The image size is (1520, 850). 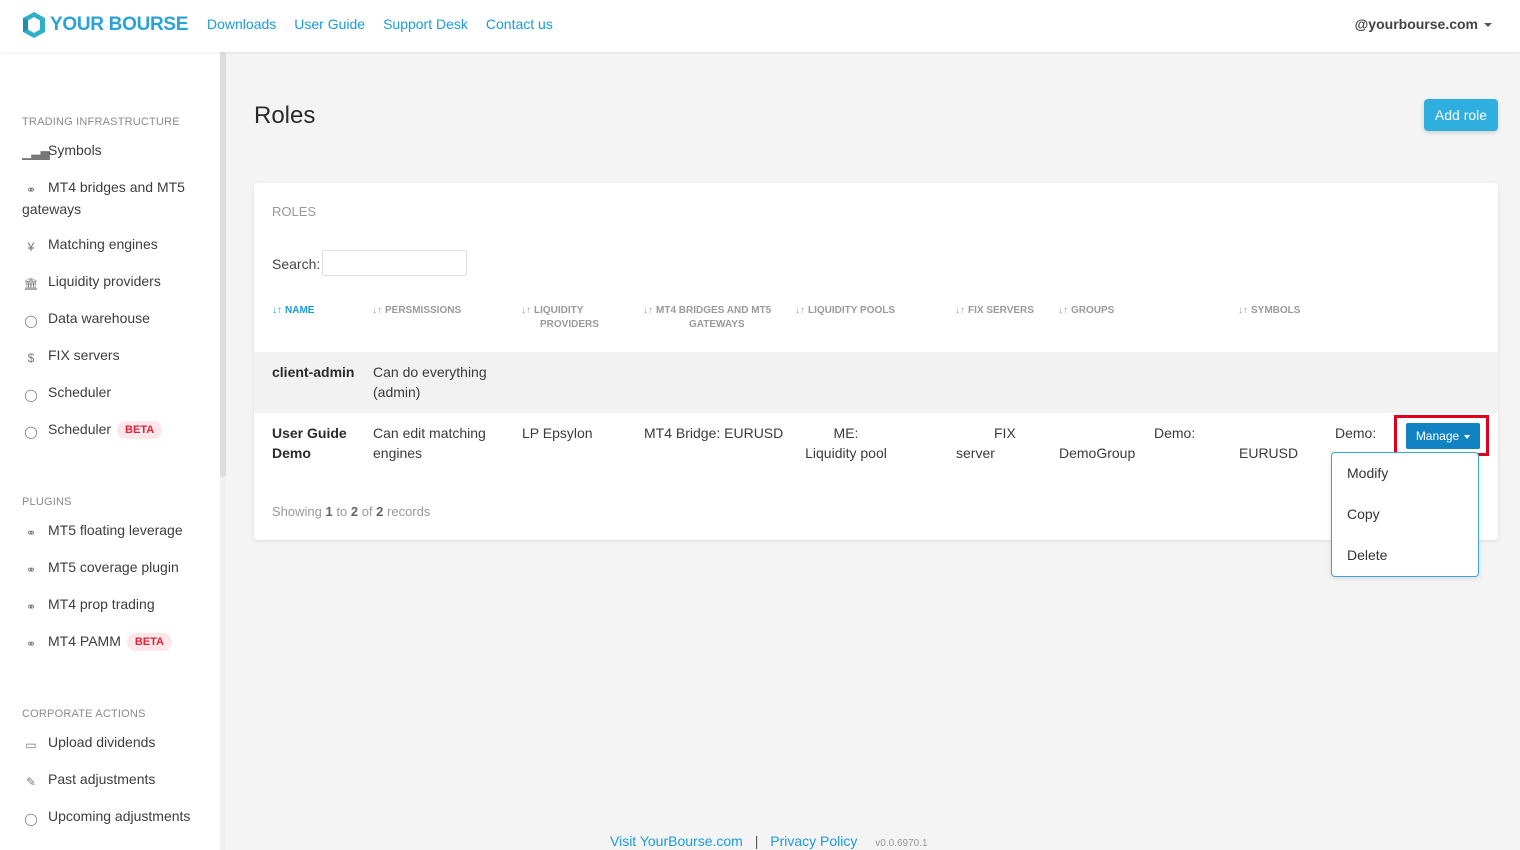 I want to click on logo-icon, so click(x=34, y=25).